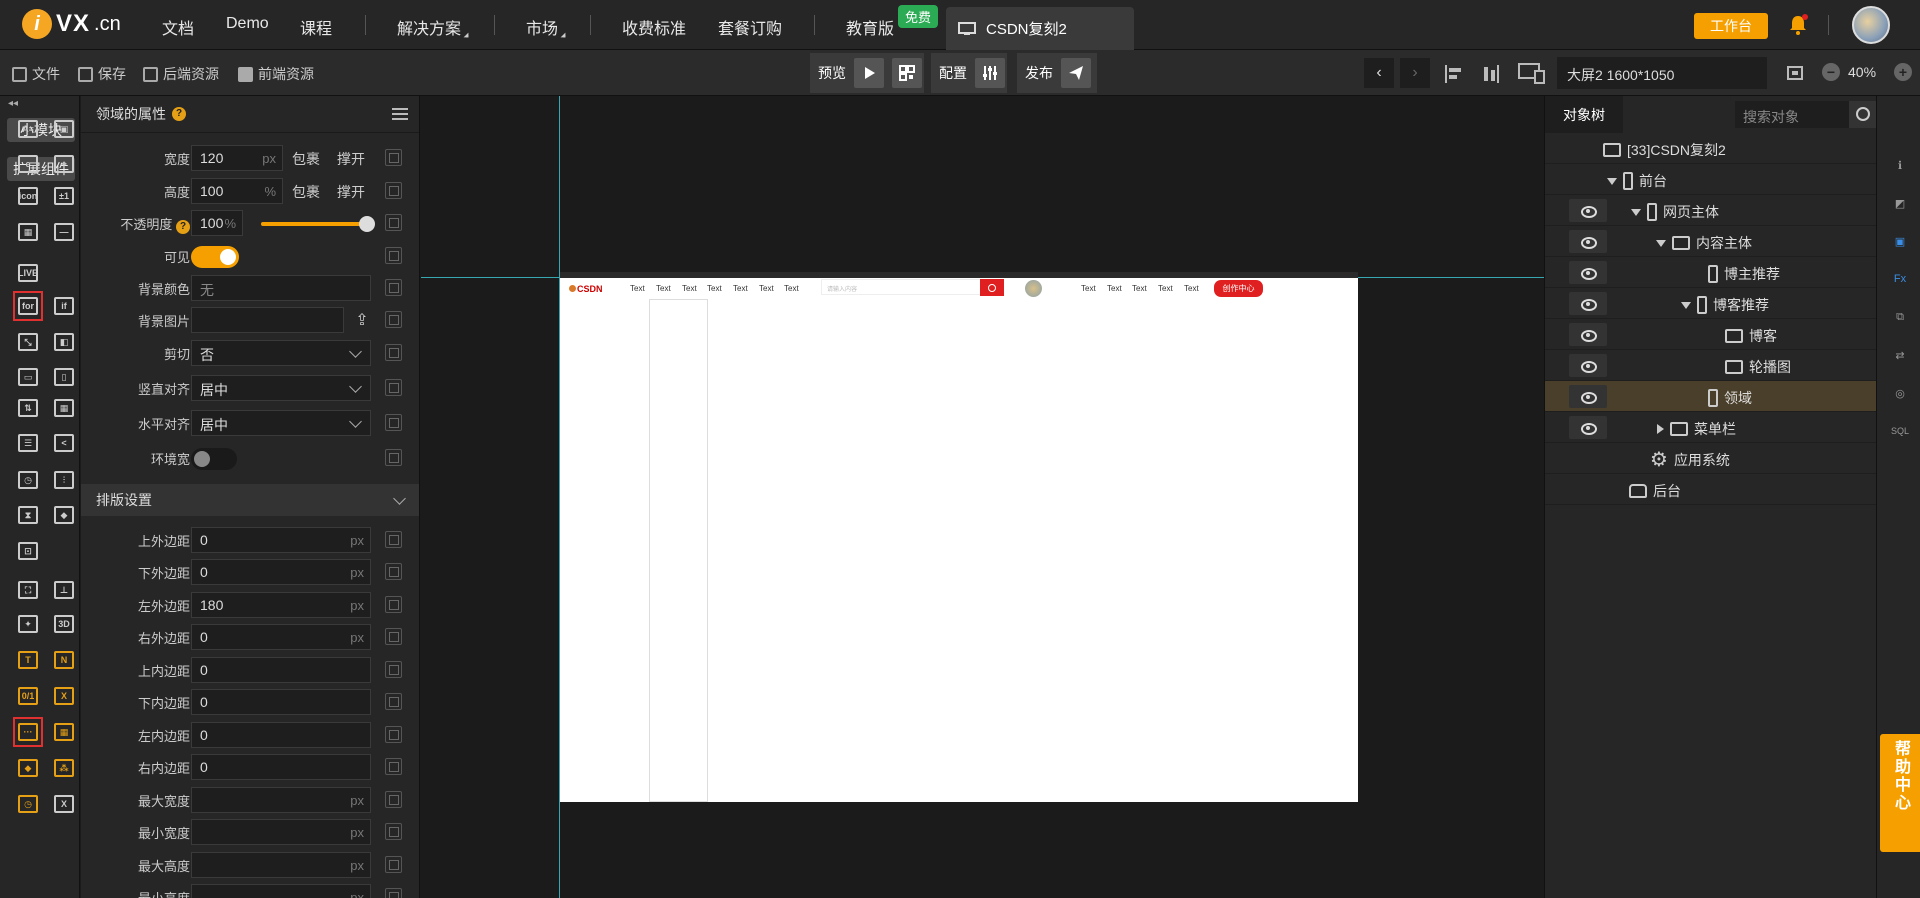 This screenshot has width=1920, height=898. I want to click on tree-node-backend: 后台, so click(1711, 489).